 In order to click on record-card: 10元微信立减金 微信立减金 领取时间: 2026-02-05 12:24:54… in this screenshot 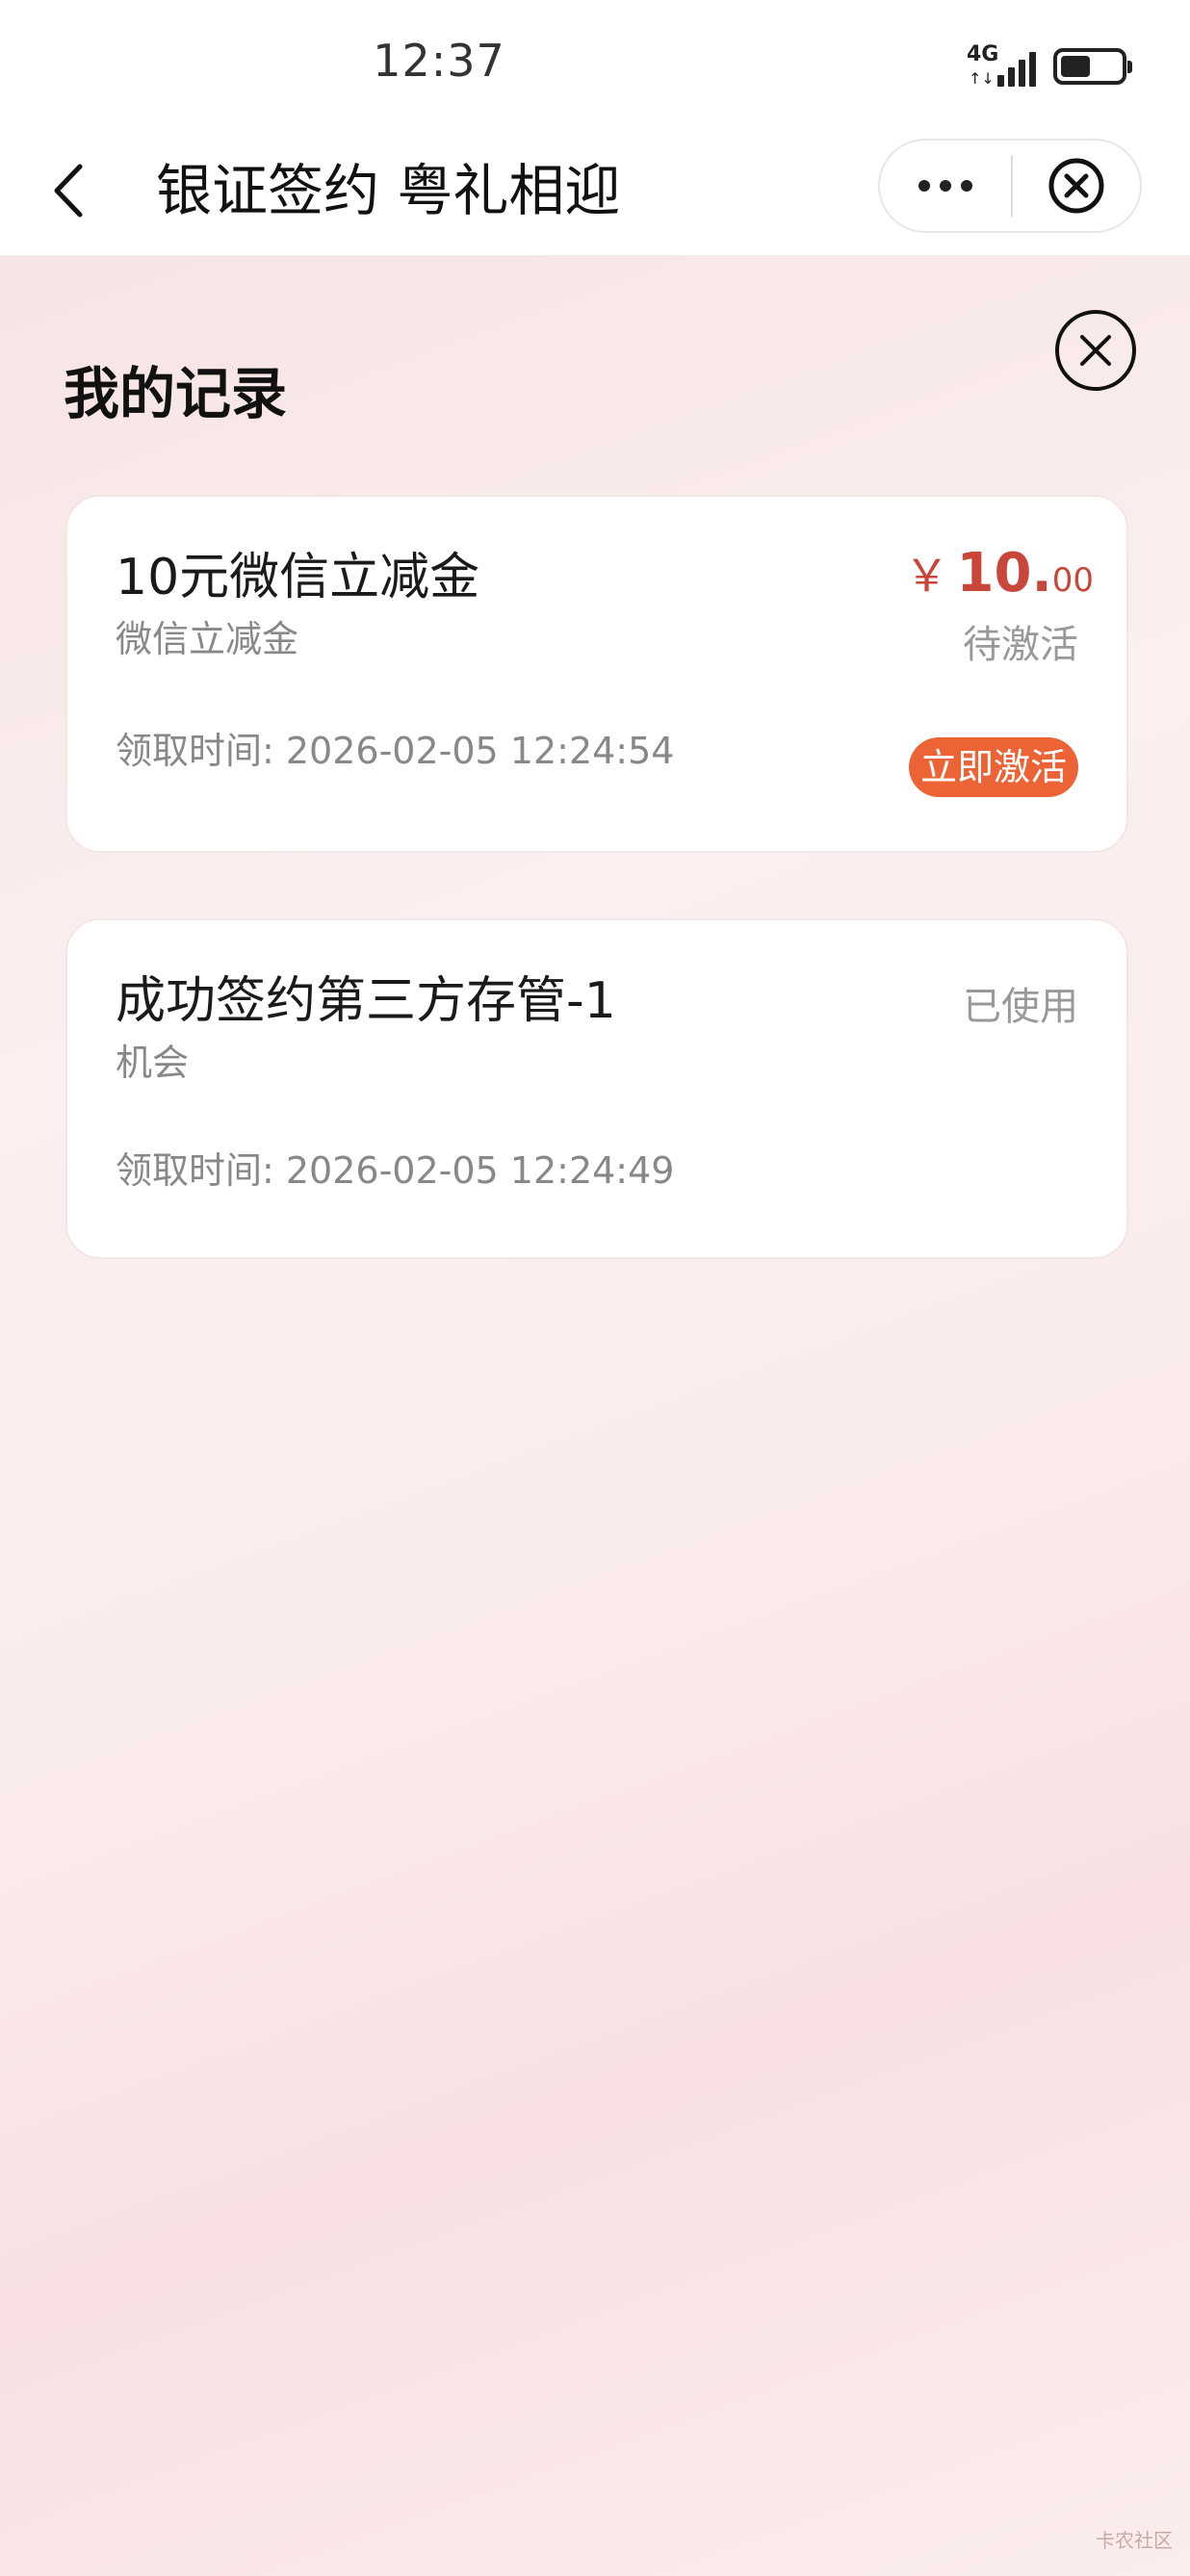, I will do `click(596, 674)`.